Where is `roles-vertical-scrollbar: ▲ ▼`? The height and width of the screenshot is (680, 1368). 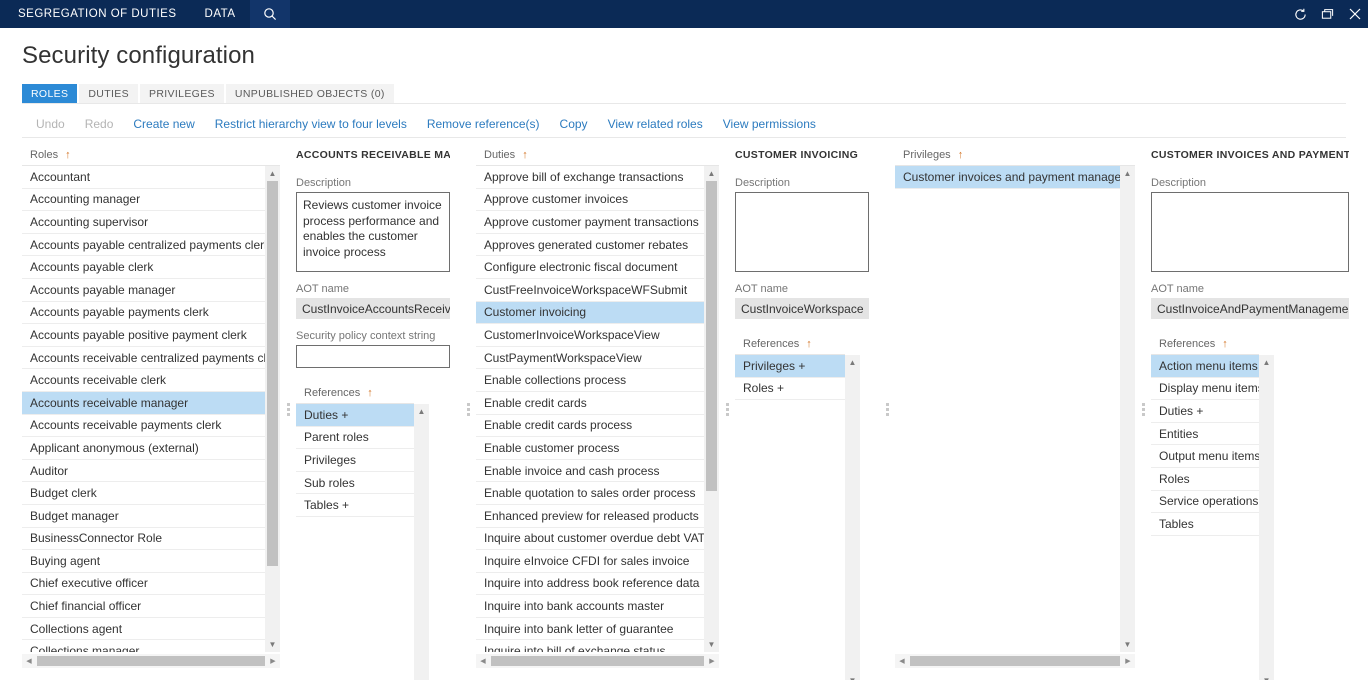
roles-vertical-scrollbar: ▲ ▼ is located at coordinates (272, 409).